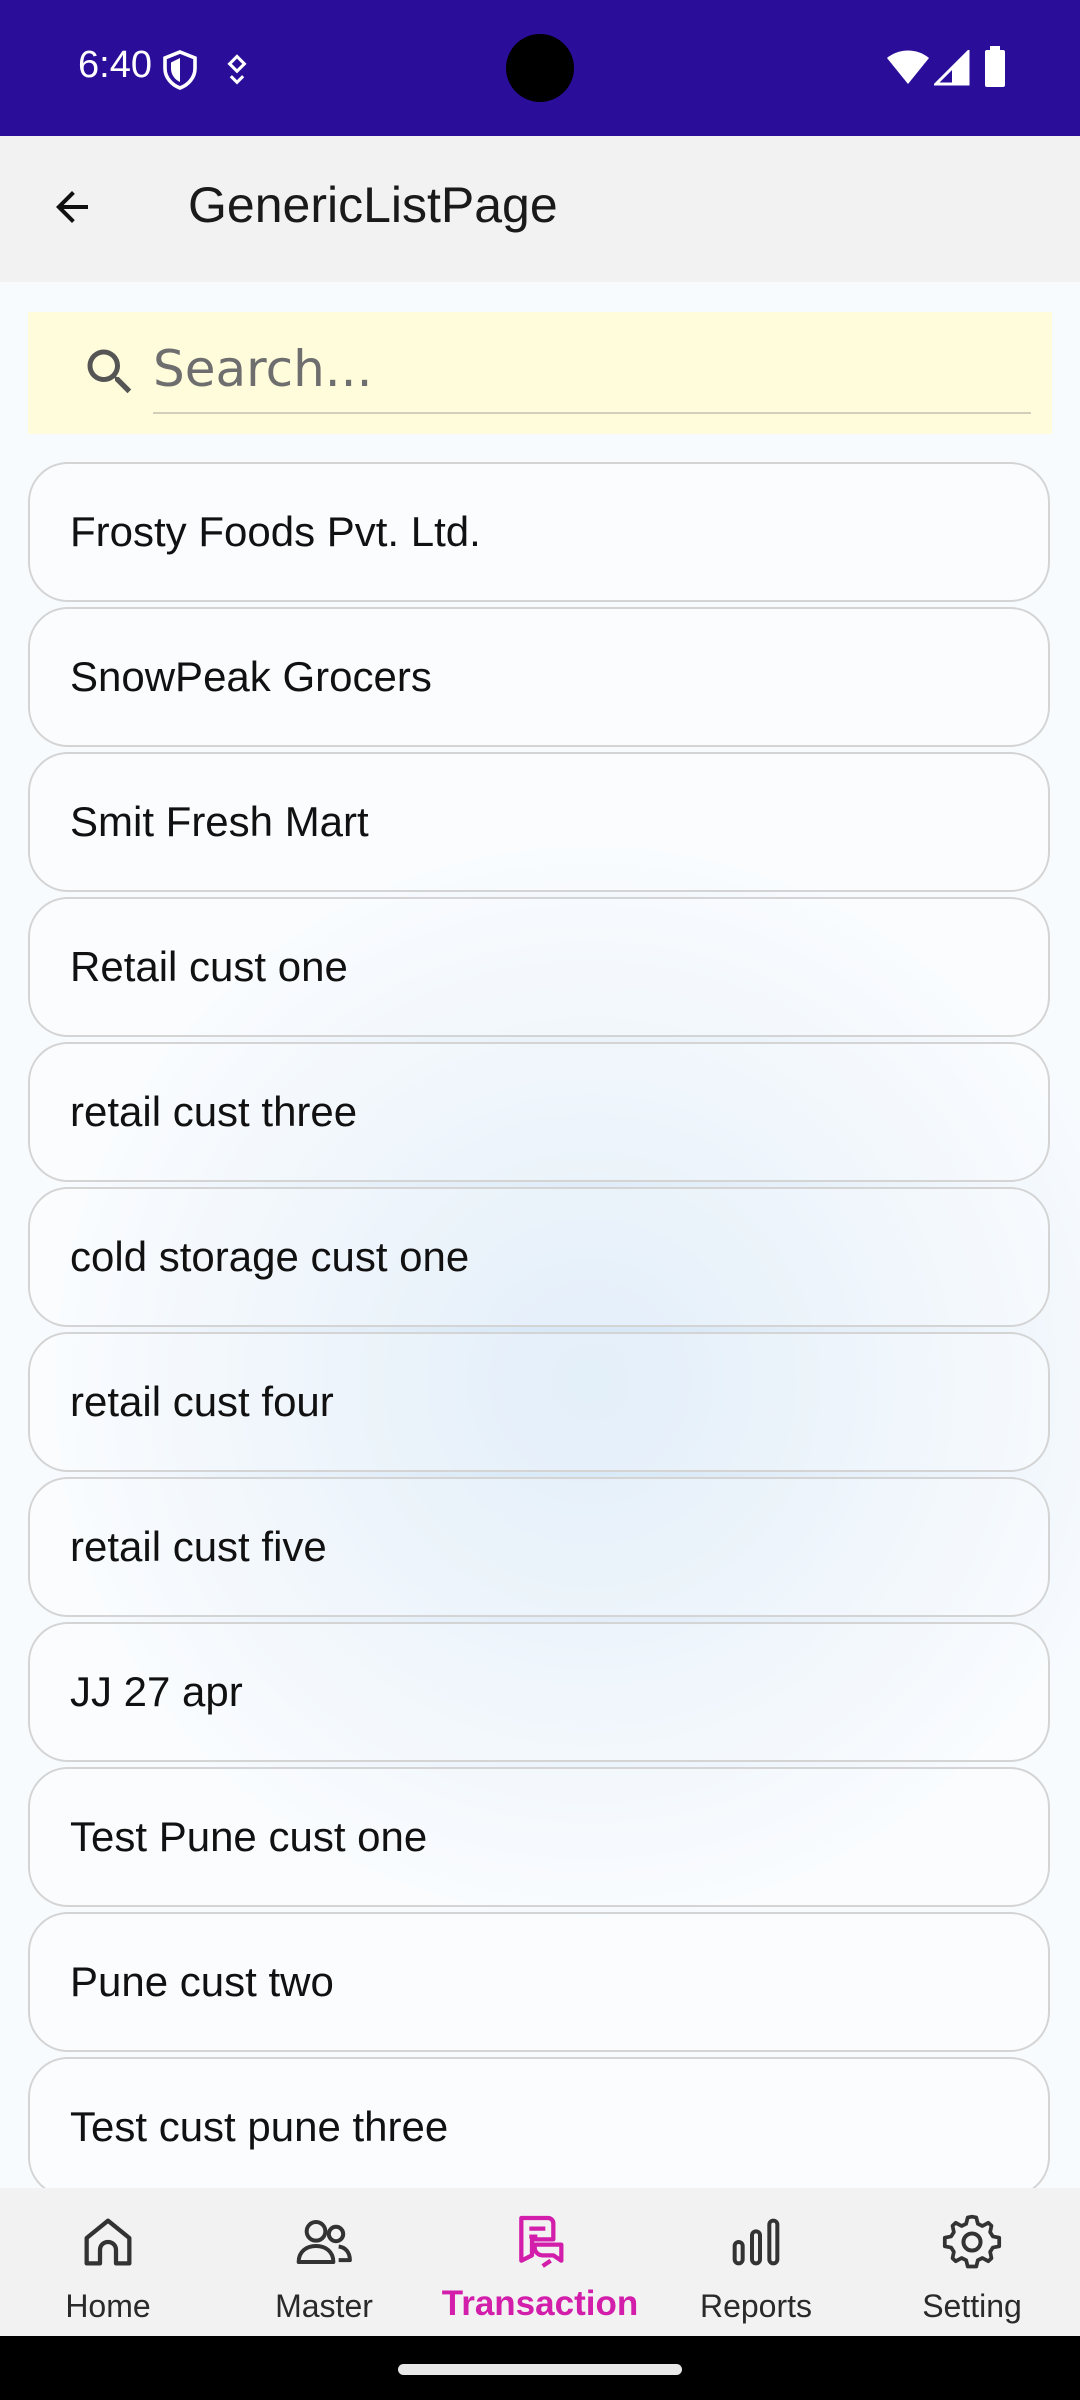  I want to click on list-item: Test Pune cust one, so click(539, 1837).